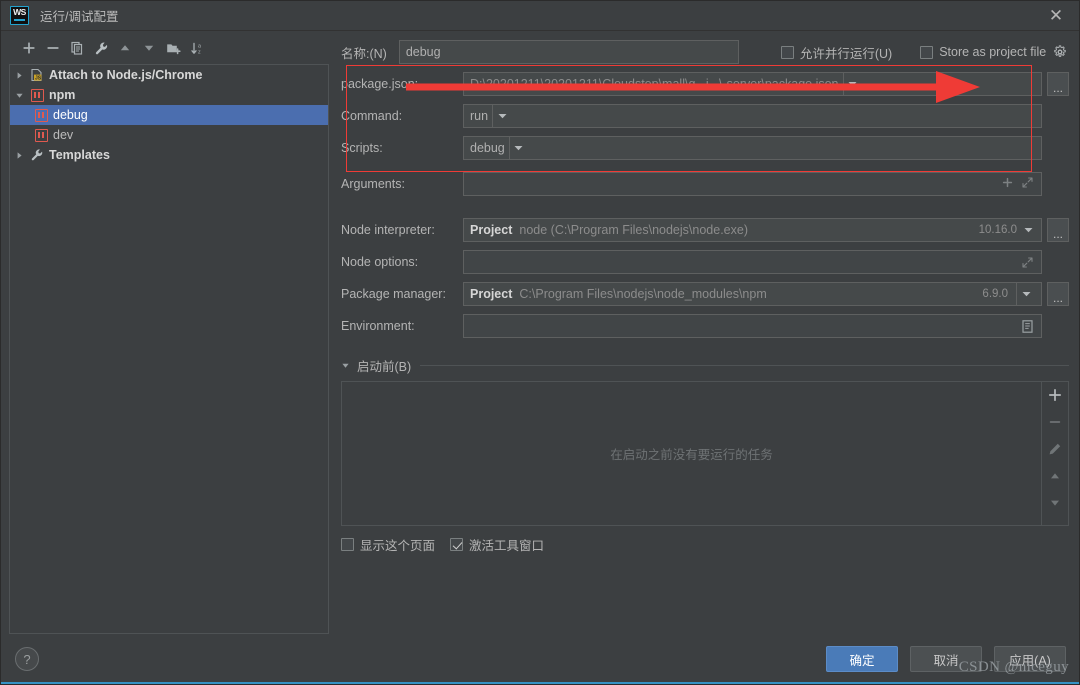 The image size is (1080, 685). Describe the element at coordinates (1060, 52) in the screenshot. I see `gear-icon` at that location.